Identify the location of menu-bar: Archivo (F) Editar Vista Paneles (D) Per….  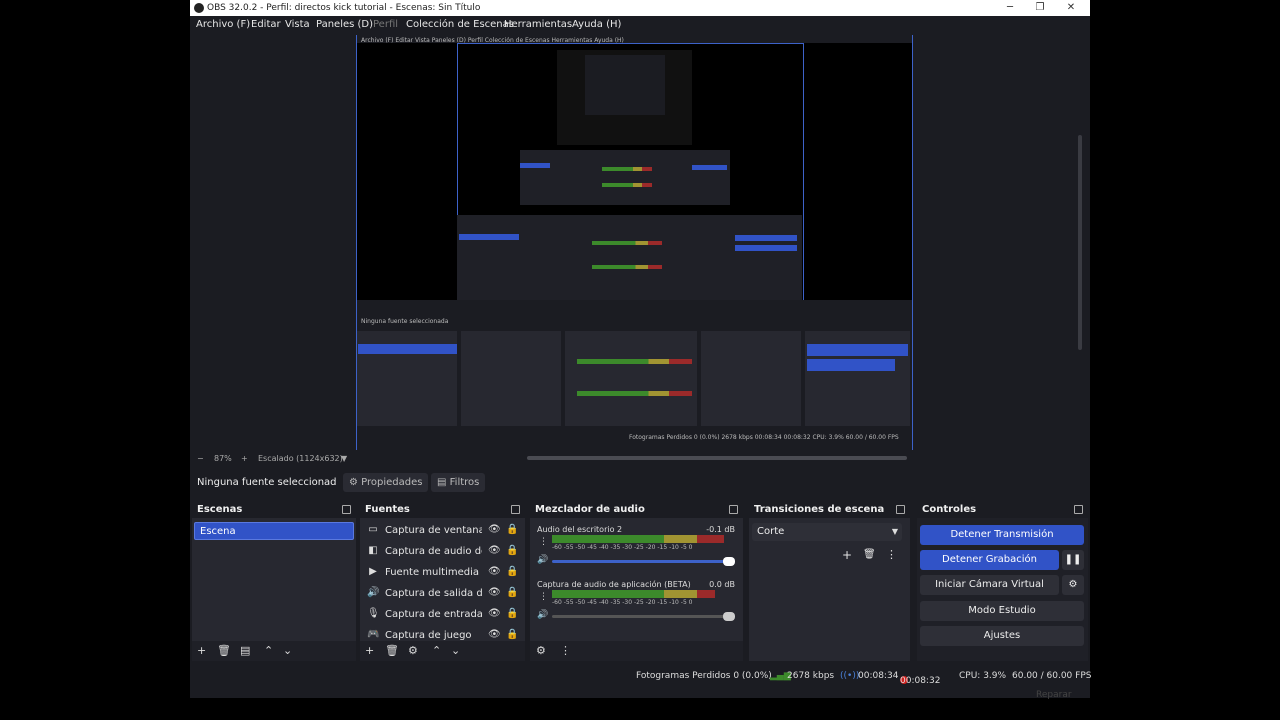
(640, 25).